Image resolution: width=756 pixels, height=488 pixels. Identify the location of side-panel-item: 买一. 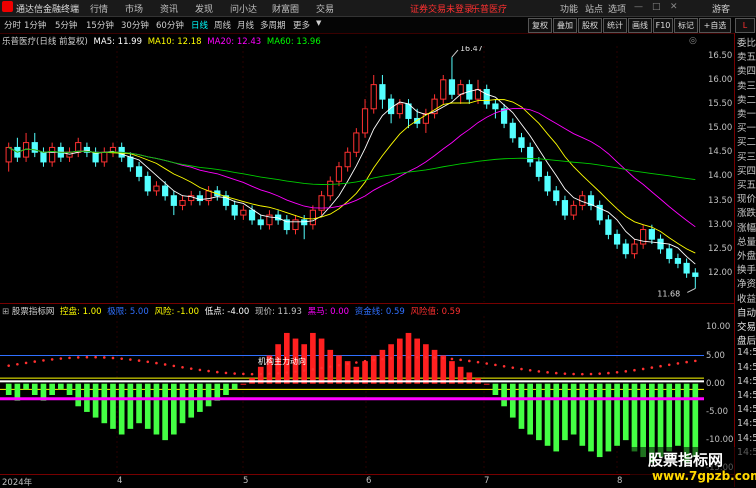
(746, 127).